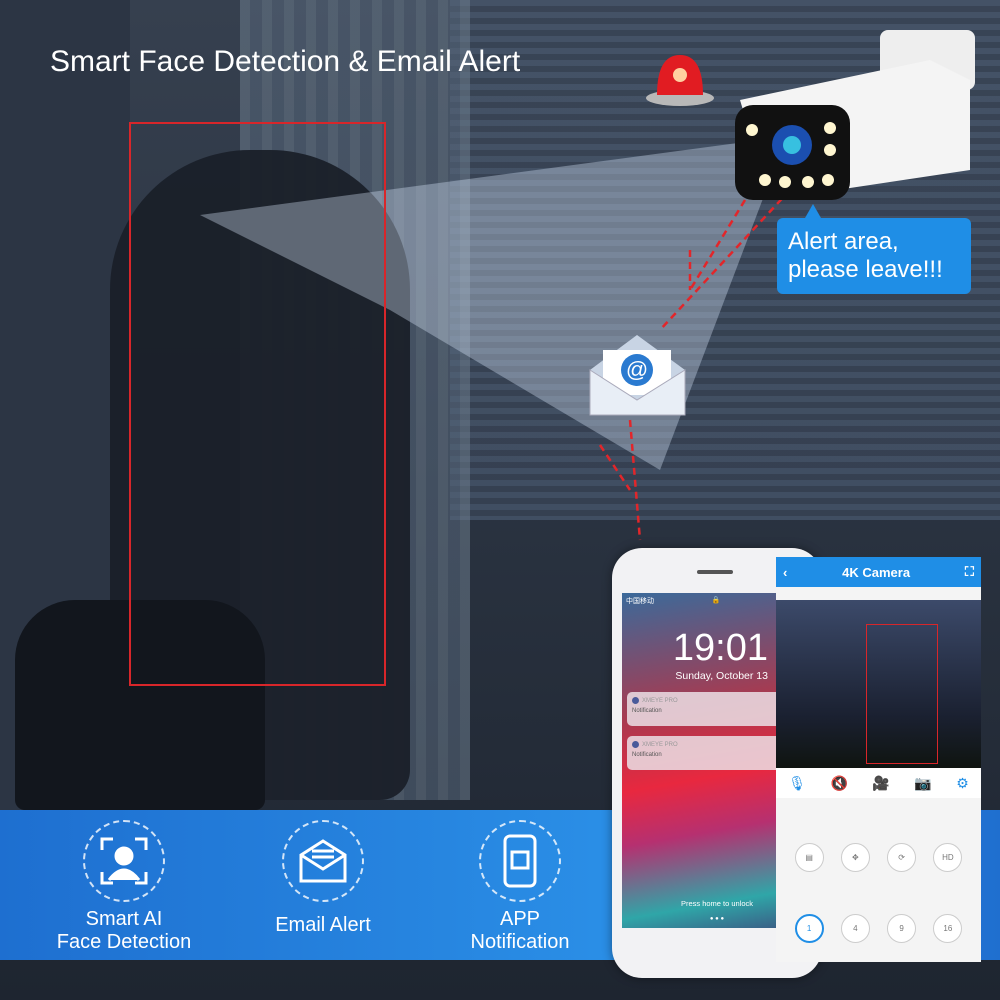  I want to click on control-buttons: ▤ ✥ ⟳ HD, so click(878, 857).